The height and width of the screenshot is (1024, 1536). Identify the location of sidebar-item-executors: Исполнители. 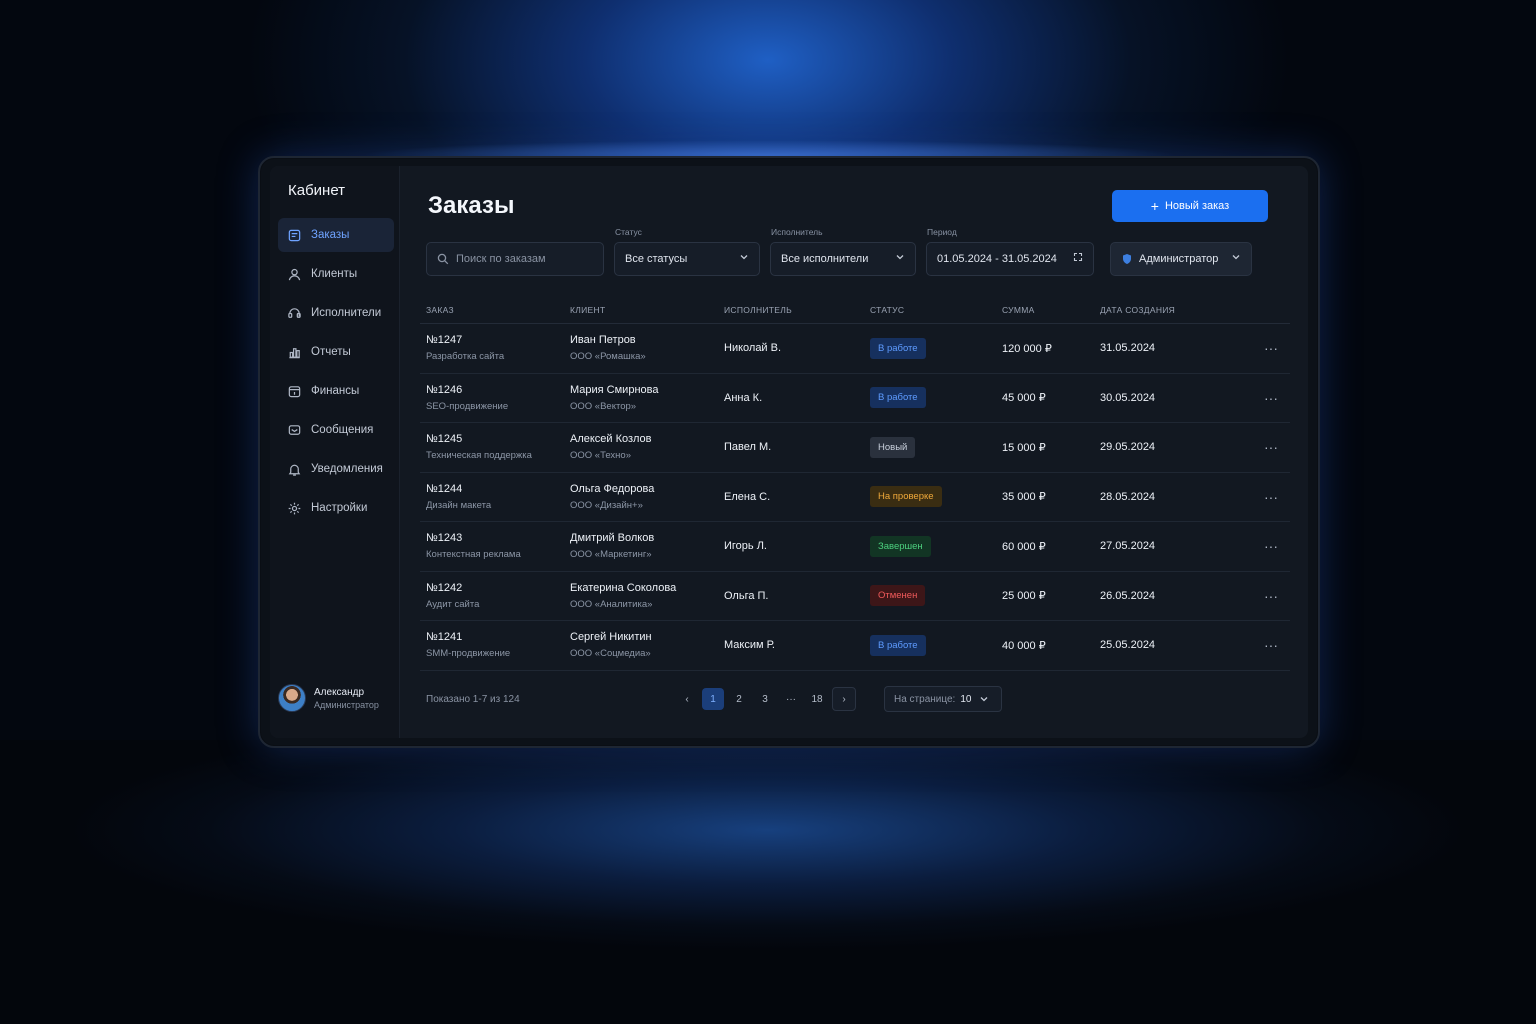
(336, 313).